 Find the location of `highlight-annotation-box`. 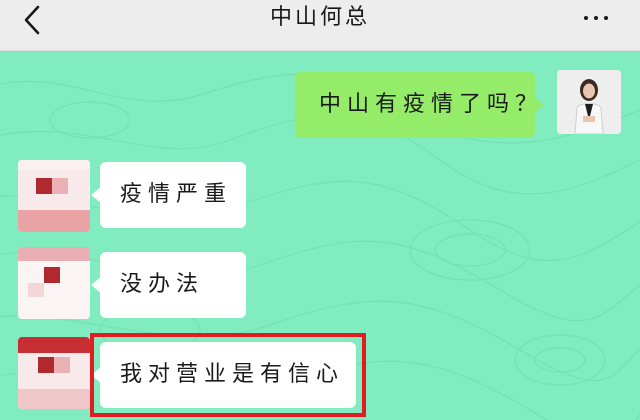

highlight-annotation-box is located at coordinates (228, 375).